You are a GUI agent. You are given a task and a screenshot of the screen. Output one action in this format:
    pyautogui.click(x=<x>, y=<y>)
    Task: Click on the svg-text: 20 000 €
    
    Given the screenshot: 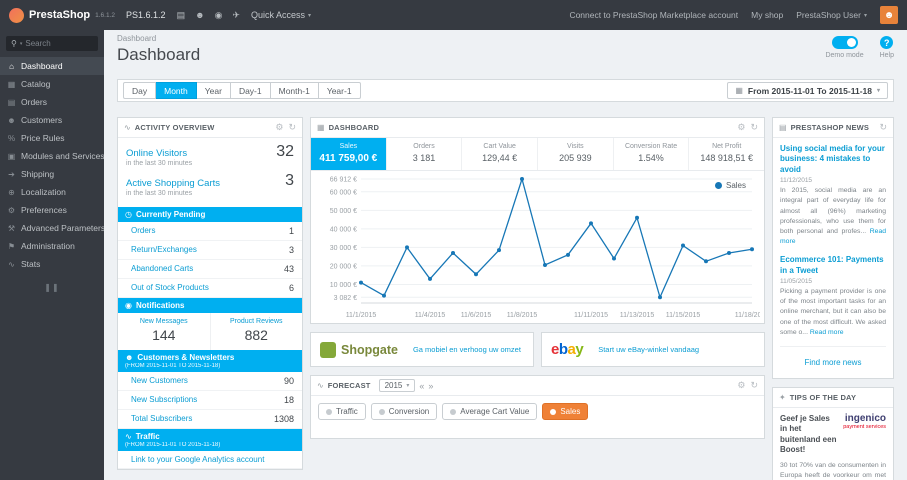 What is the action you would take?
    pyautogui.click(x=343, y=266)
    